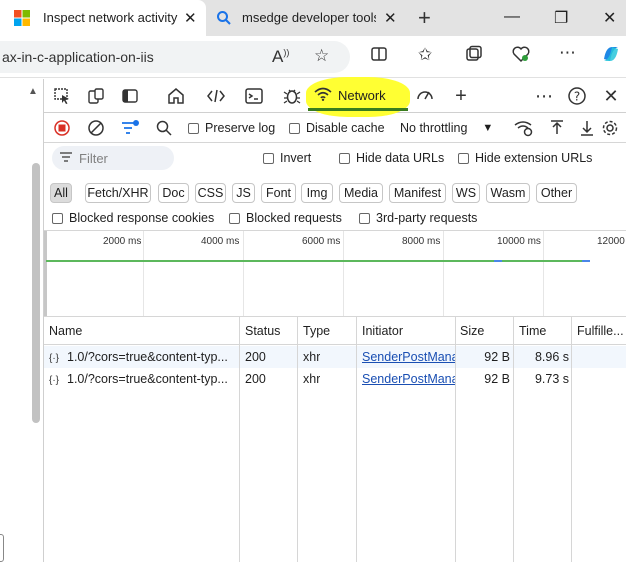 Image resolution: width=626 pixels, height=562 pixels. What do you see at coordinates (316, 331) in the screenshot?
I see `column-header-type: Type` at bounding box center [316, 331].